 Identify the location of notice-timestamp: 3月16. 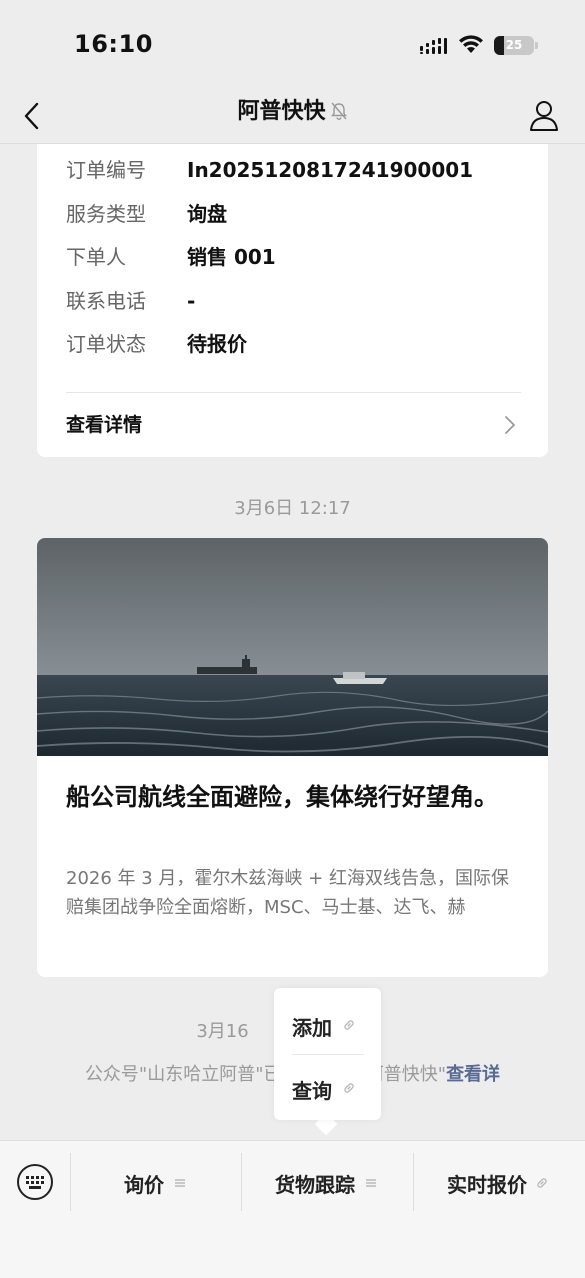
(222, 1031).